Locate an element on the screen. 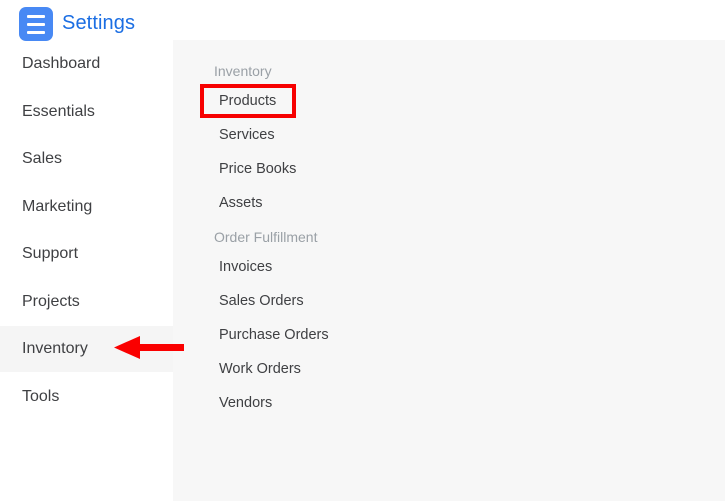  sidebar-item-label: Marketing is located at coordinates (57, 206).